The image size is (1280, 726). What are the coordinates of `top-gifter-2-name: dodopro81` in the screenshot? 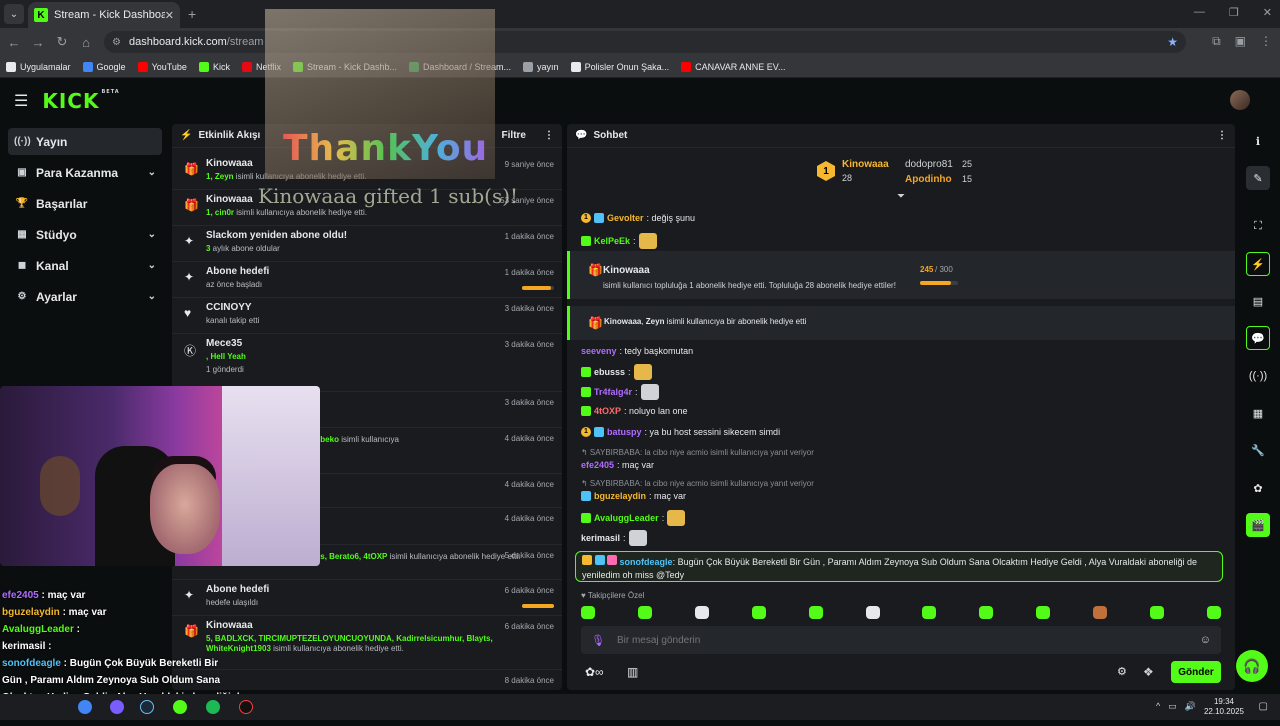 It's located at (929, 164).